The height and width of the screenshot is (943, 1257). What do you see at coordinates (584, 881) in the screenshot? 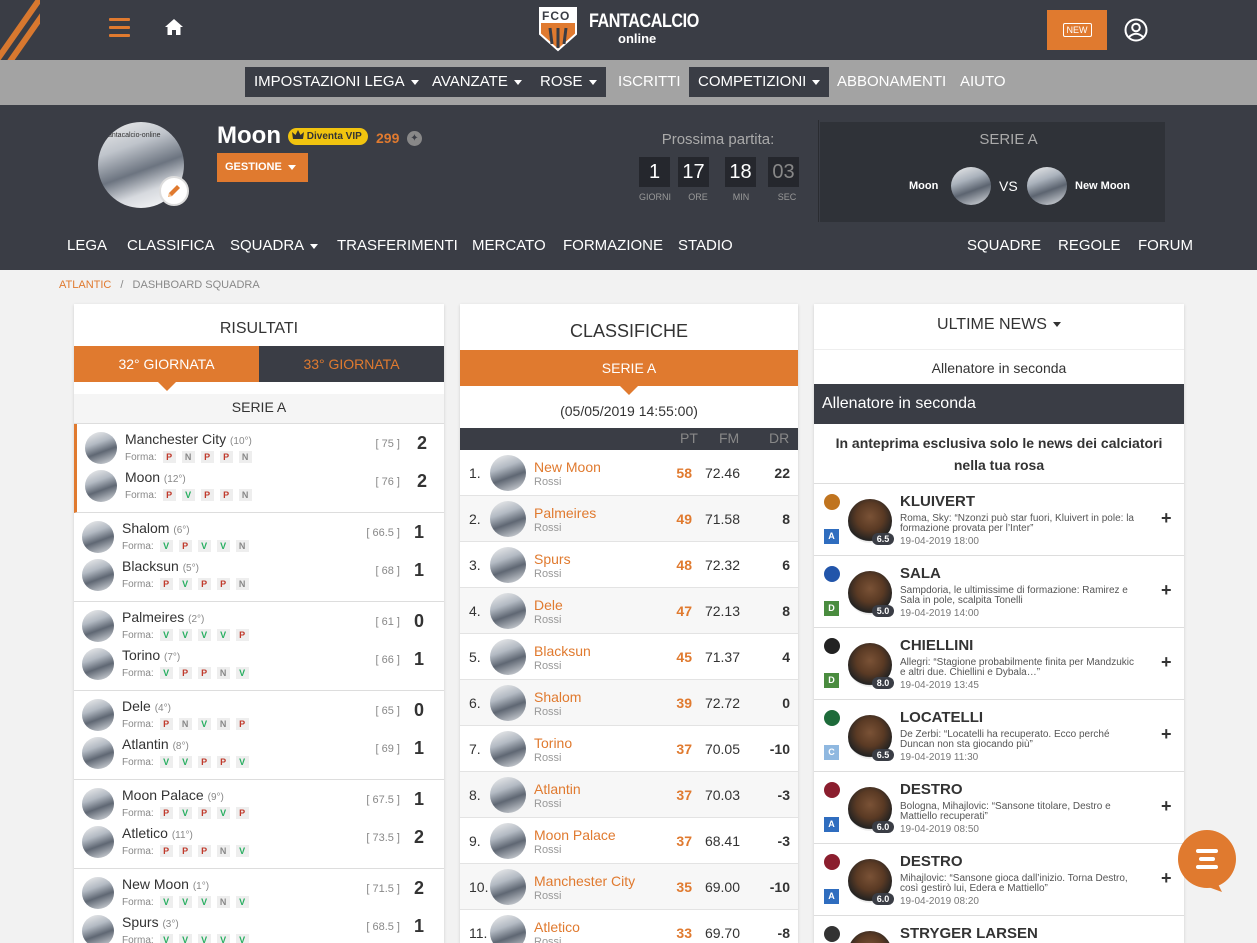
I see `standings-team-name: Manchester City` at bounding box center [584, 881].